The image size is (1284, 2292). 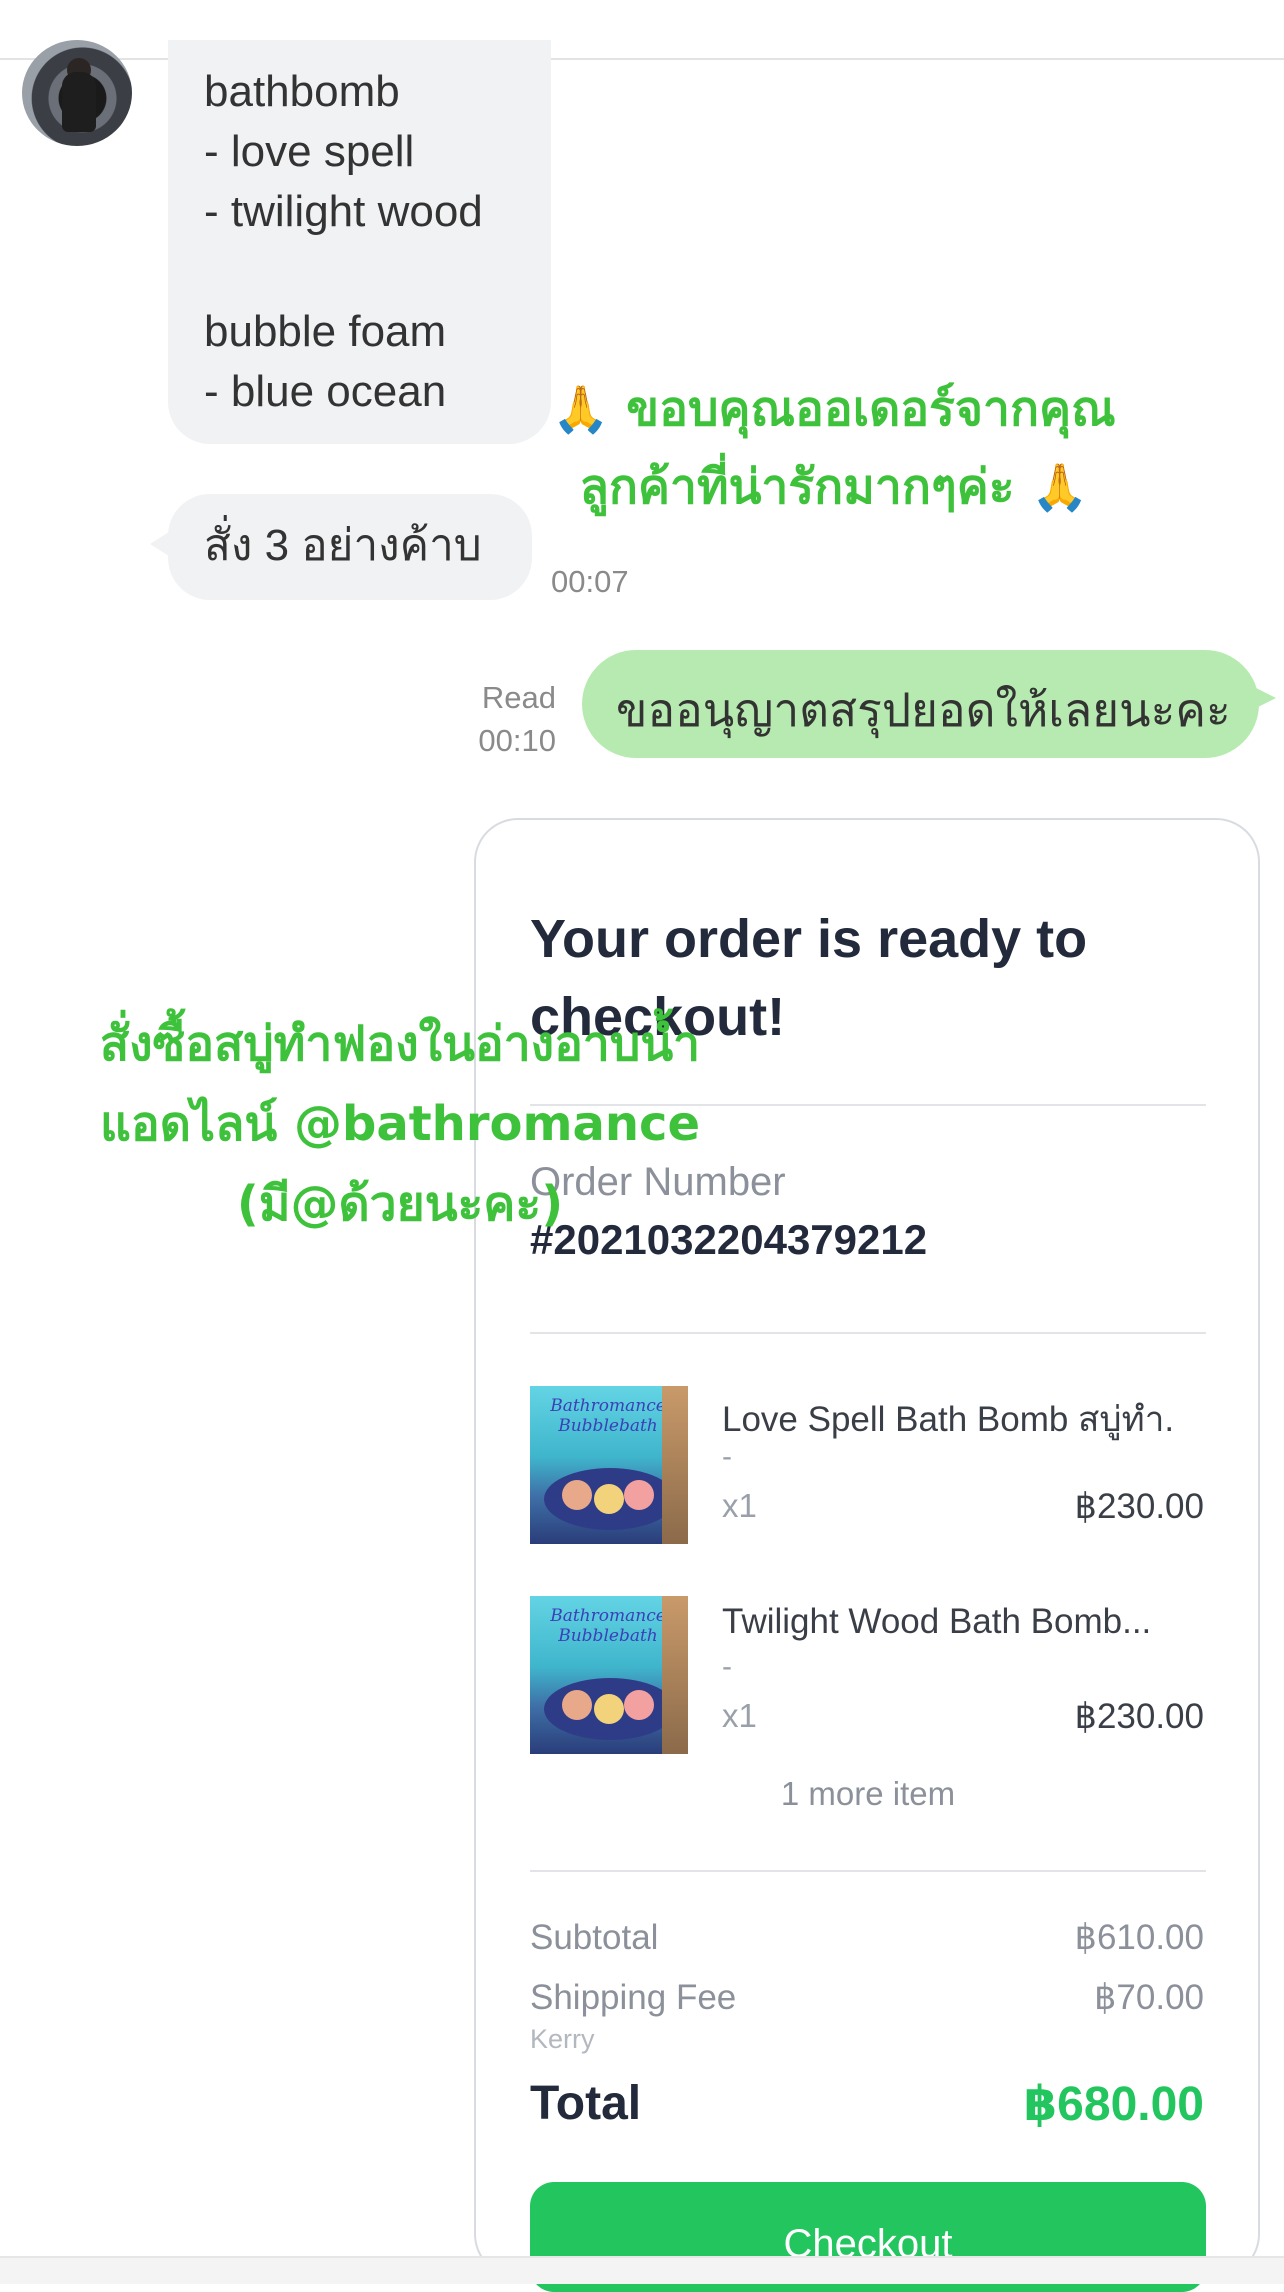 I want to click on bottom-bar, so click(x=642, y=2270).